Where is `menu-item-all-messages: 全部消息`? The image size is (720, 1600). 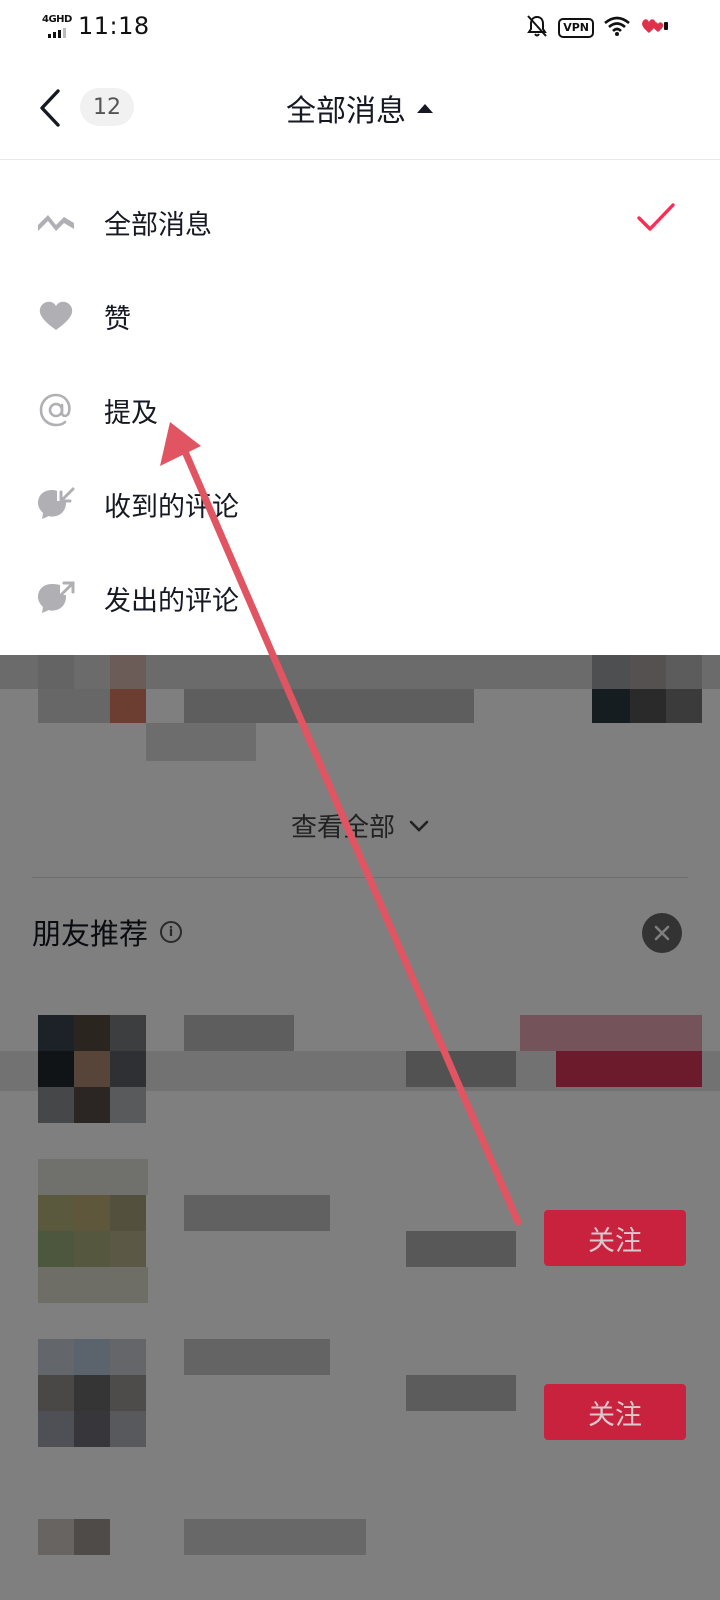 menu-item-all-messages: 全部消息 is located at coordinates (360, 222).